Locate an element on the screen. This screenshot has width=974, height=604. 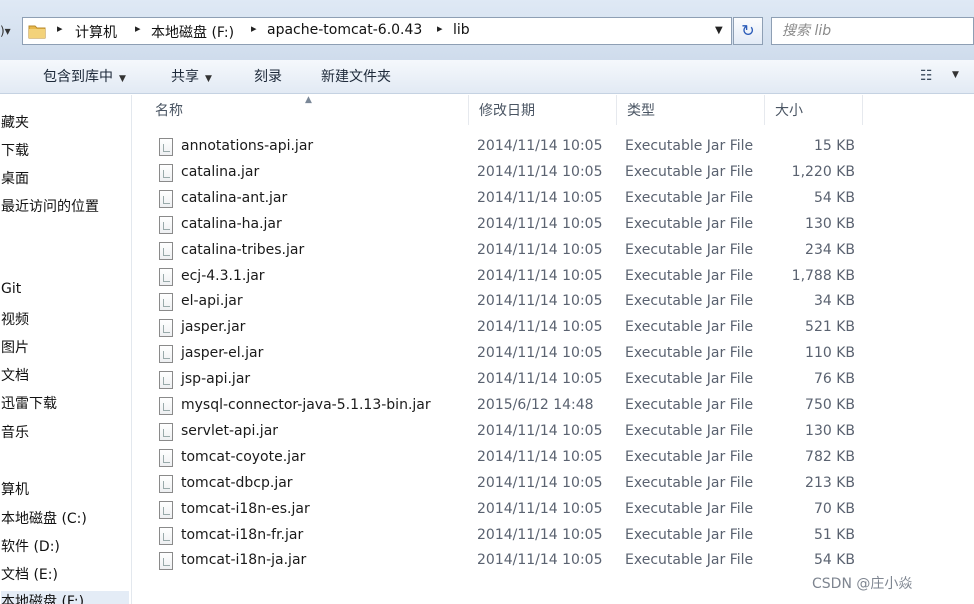
include-in-library-button: 包含到库中 ▼ is located at coordinates (84, 77).